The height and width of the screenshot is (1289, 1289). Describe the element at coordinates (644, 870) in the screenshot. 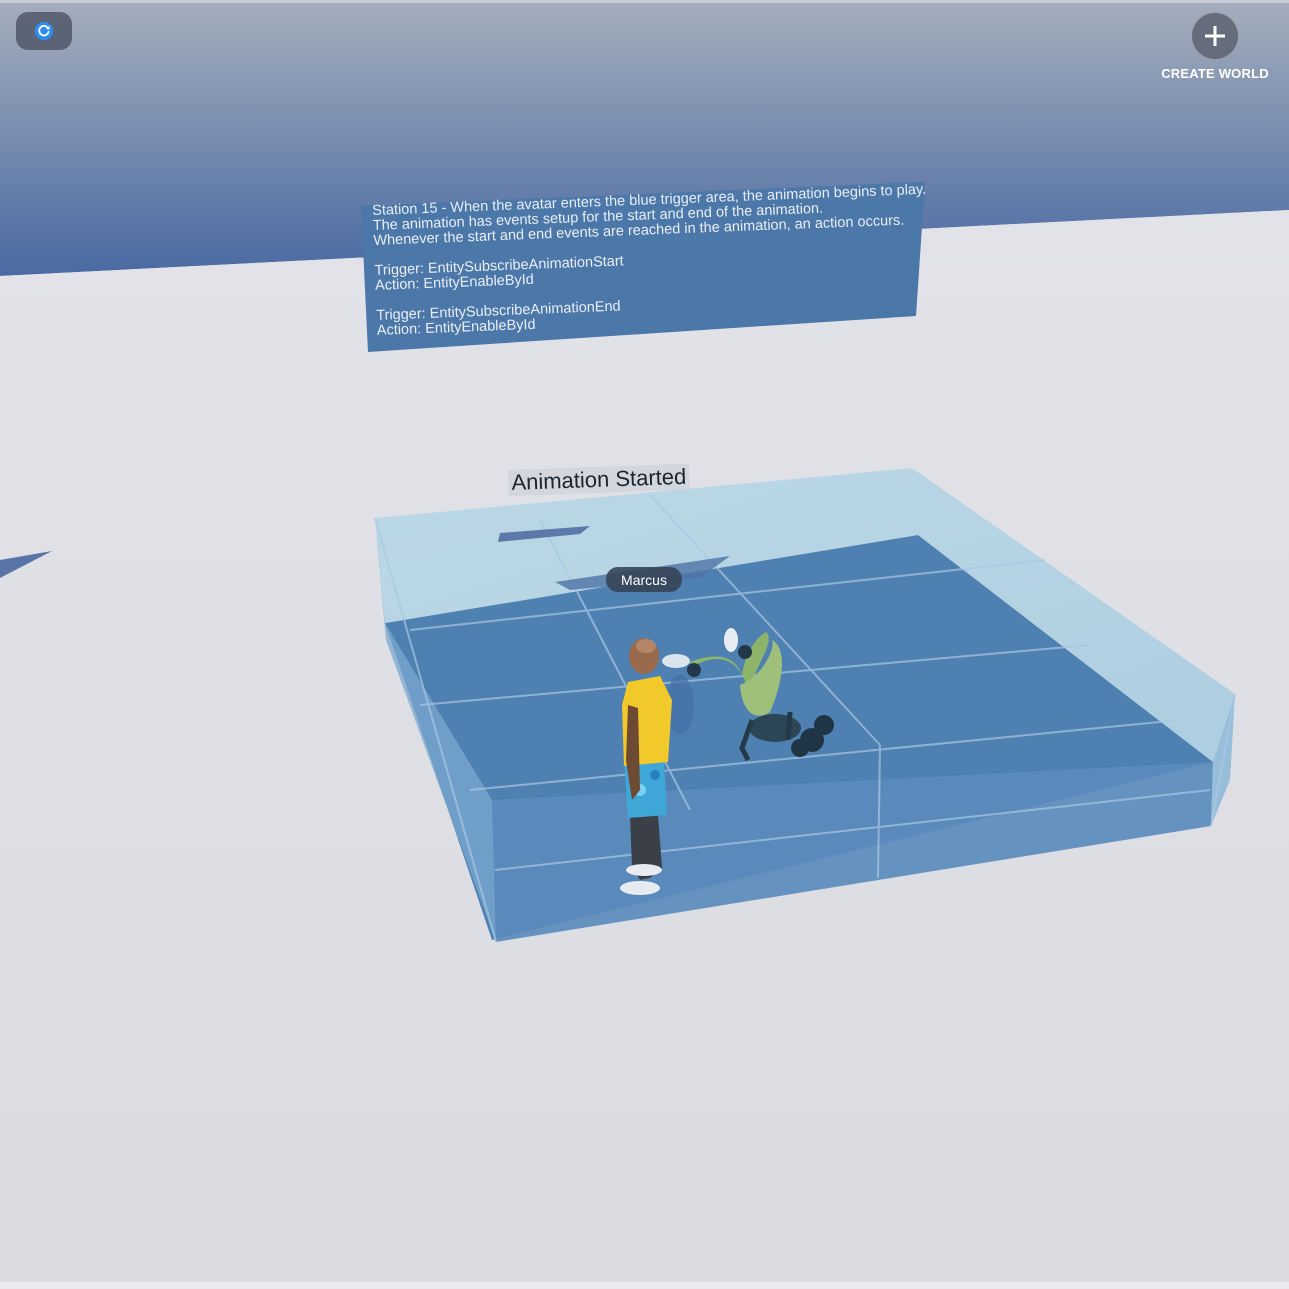

I see `avatar-shoe-left` at that location.